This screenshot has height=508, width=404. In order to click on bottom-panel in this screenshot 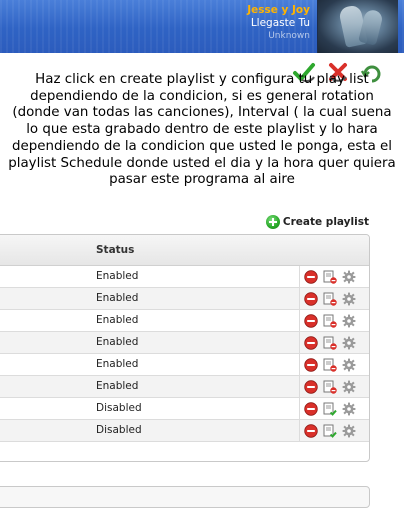, I will do `click(185, 497)`.